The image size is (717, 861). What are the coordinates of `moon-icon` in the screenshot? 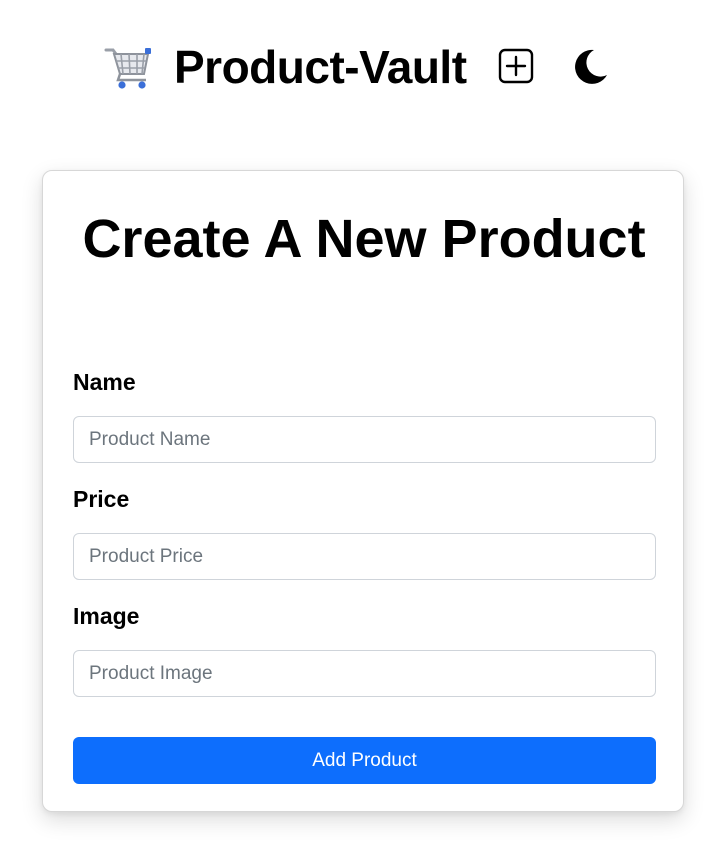 It's located at (590, 67).